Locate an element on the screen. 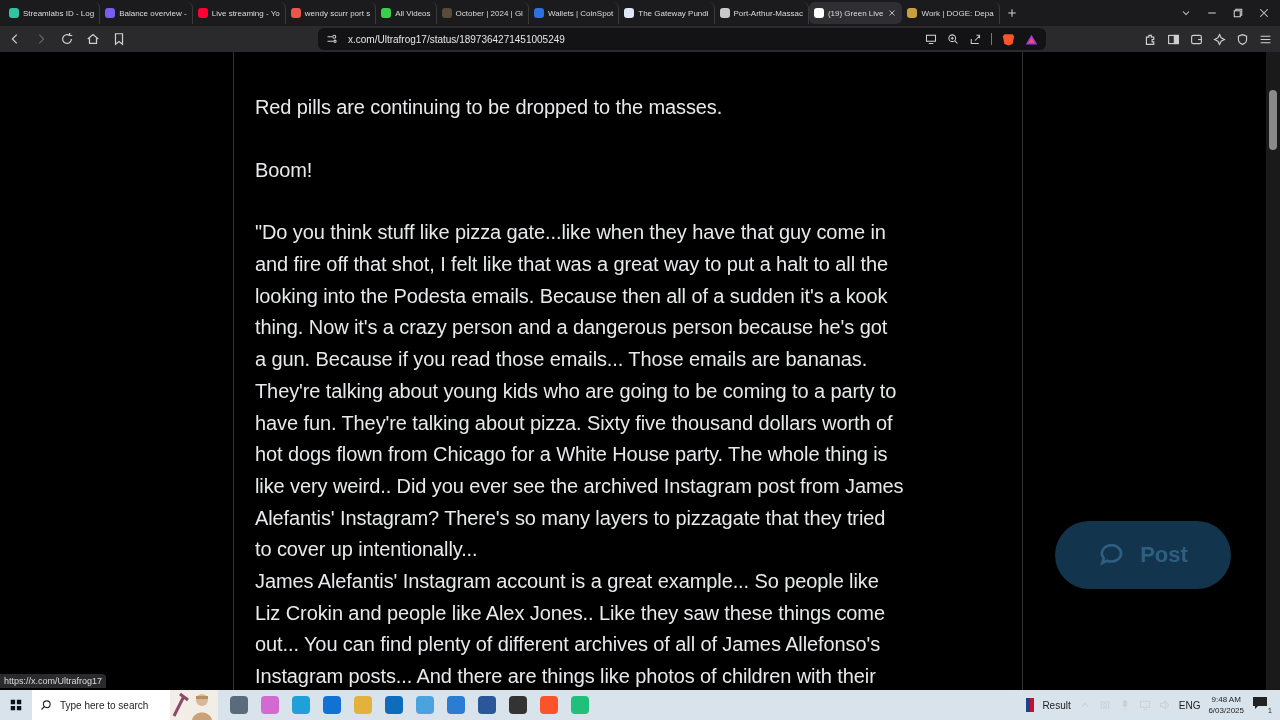 This screenshot has width=1280, height=720. post-text-line: have fun. They're talking about pizza. Sixty five thousand dollars worth of is located at coordinates (574, 423).